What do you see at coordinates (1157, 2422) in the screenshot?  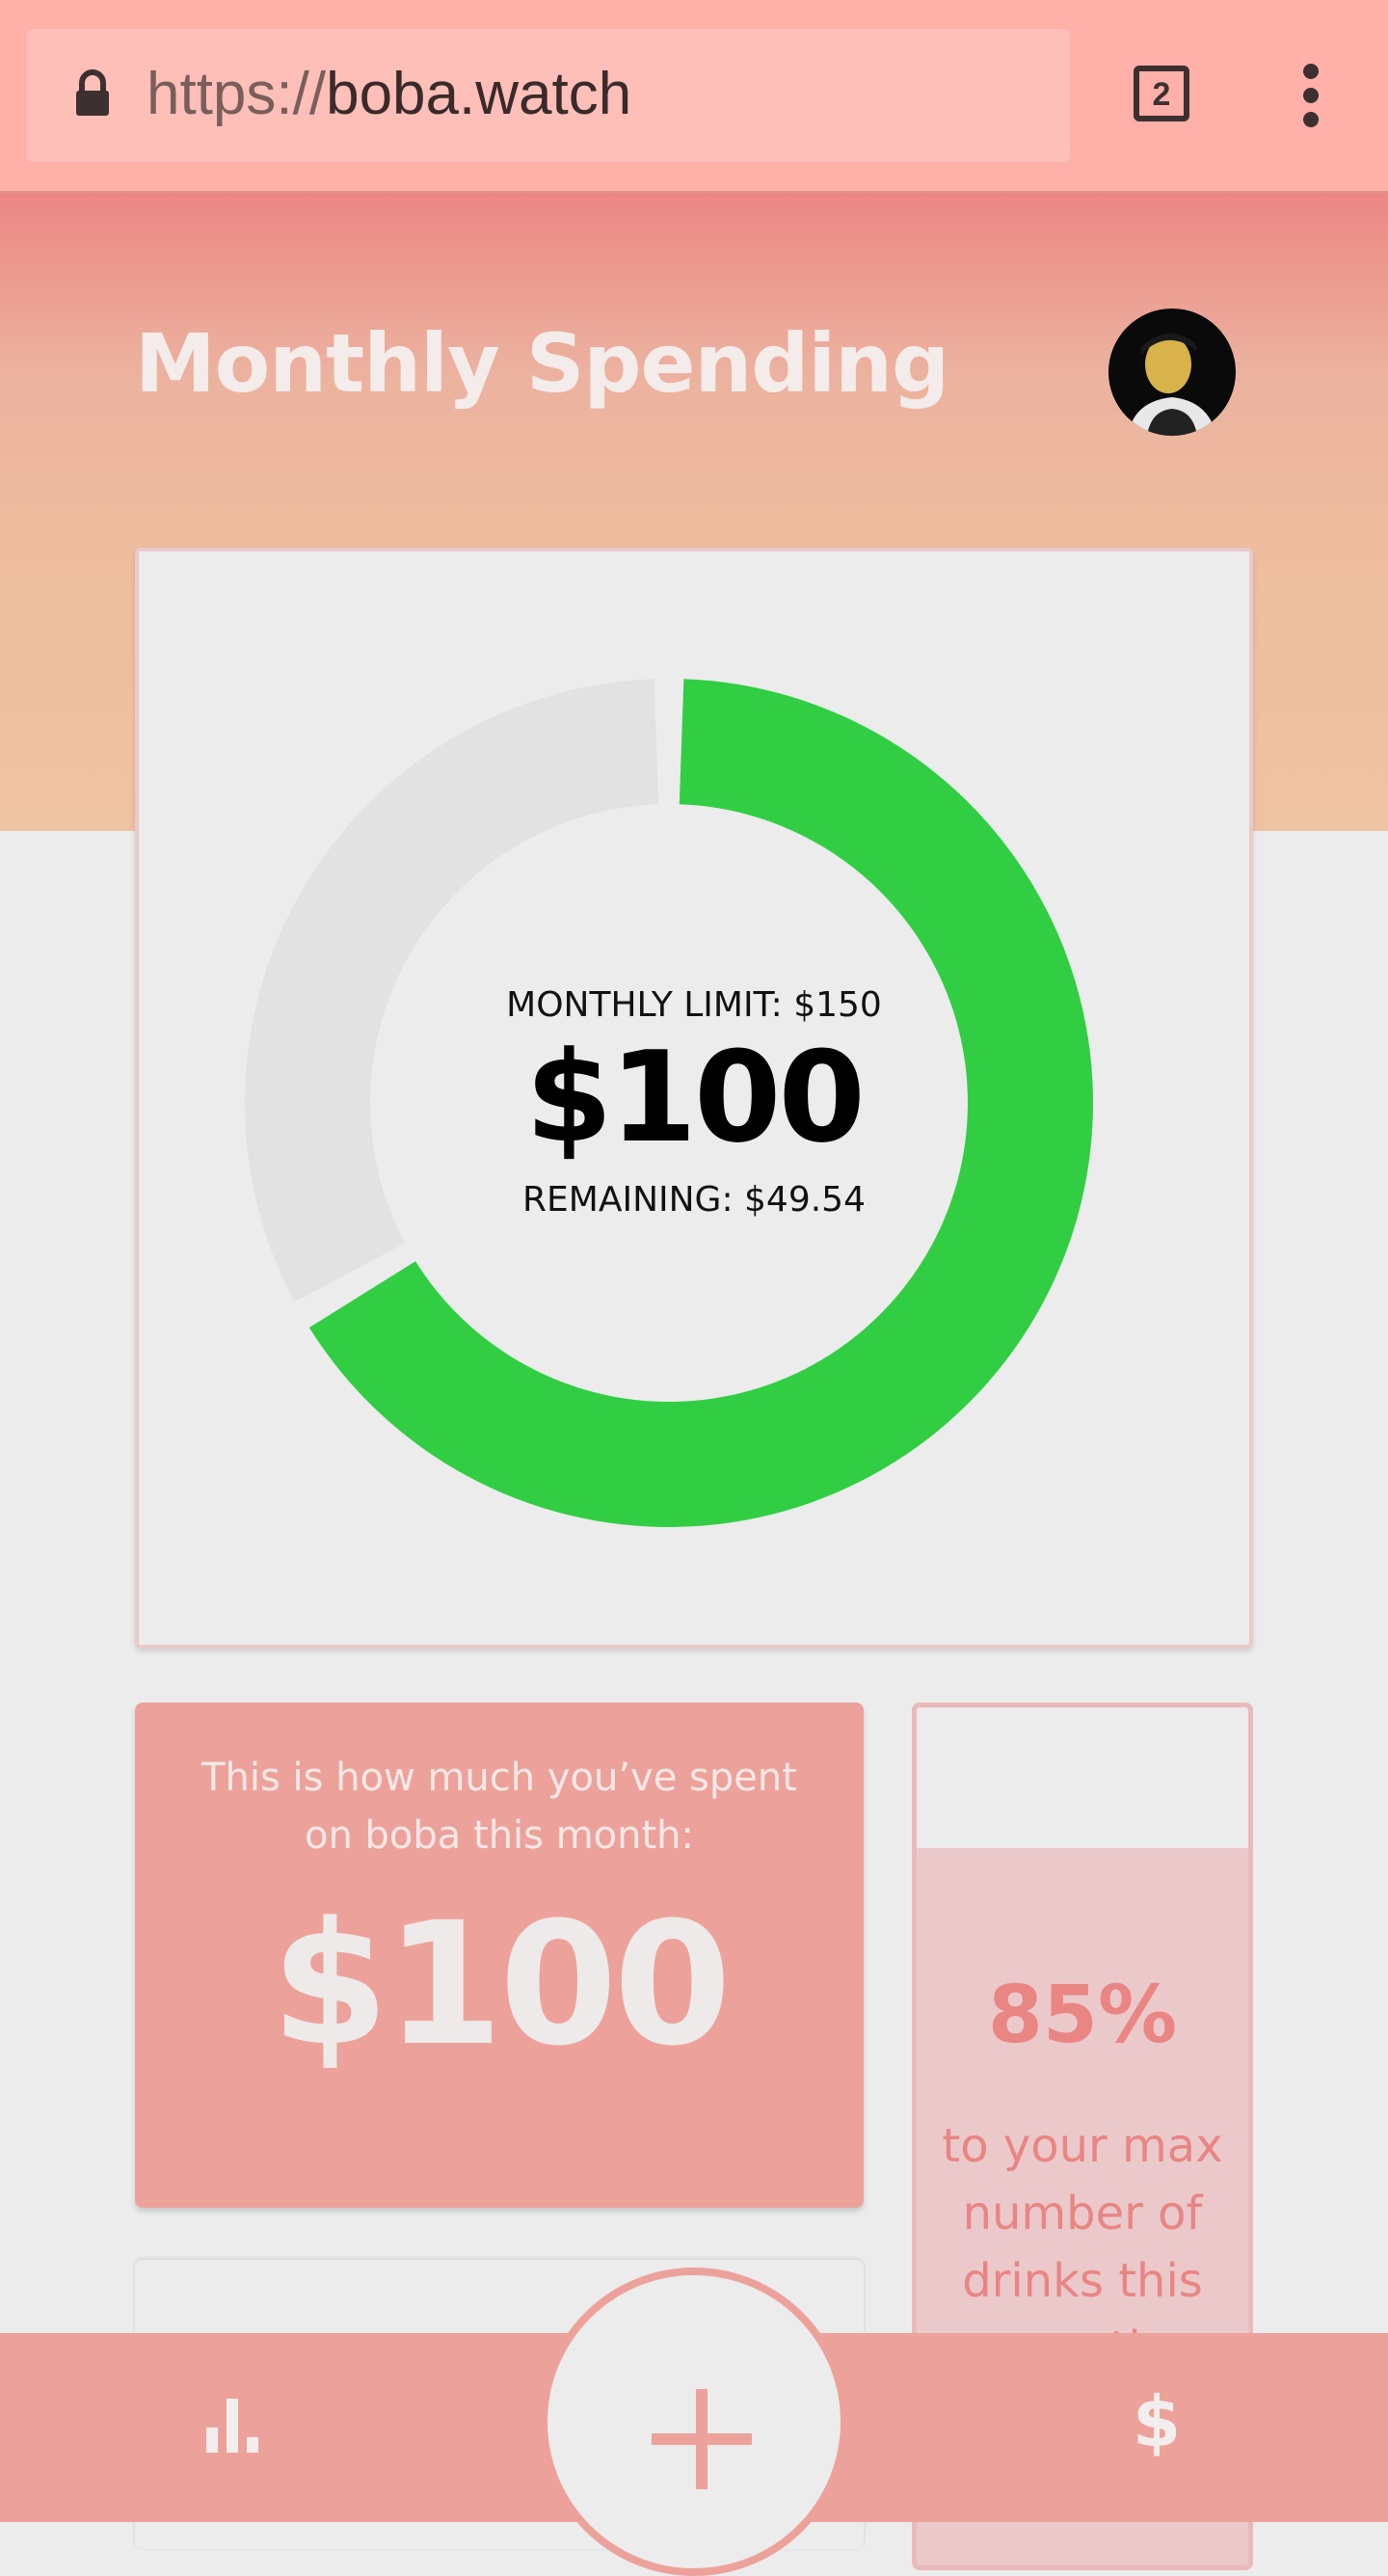 I see `dollar-button: $` at bounding box center [1157, 2422].